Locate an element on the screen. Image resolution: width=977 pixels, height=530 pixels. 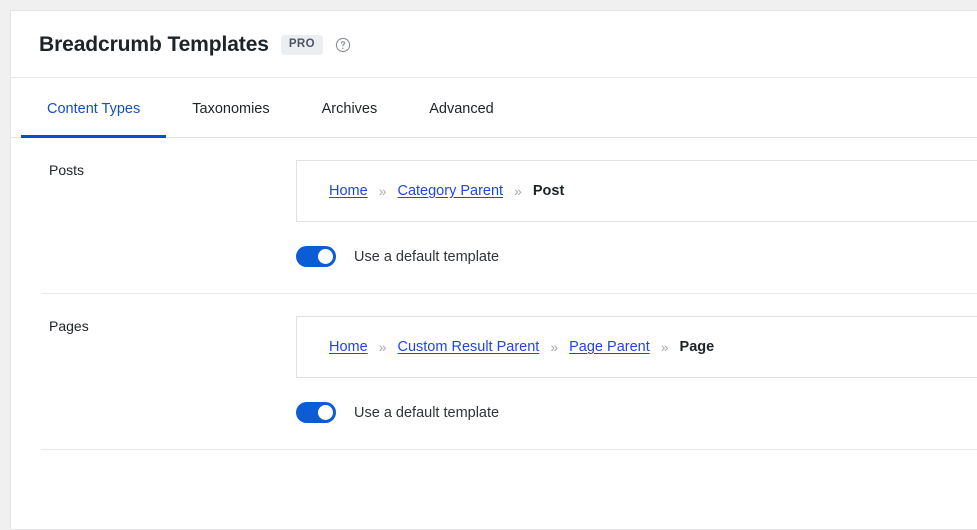
pro-badge: PRO is located at coordinates (301, 45).